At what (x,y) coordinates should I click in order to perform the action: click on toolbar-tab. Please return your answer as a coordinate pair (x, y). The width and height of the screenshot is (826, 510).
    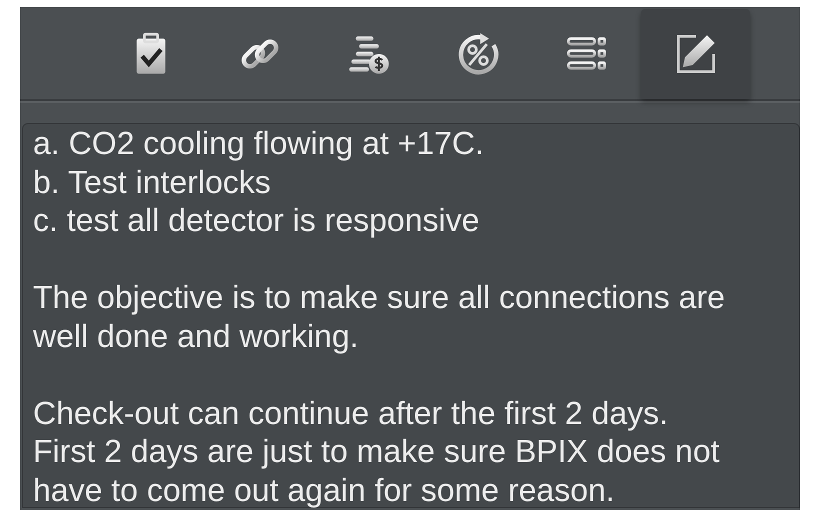
    Looking at the image, I should click on (695, 54).